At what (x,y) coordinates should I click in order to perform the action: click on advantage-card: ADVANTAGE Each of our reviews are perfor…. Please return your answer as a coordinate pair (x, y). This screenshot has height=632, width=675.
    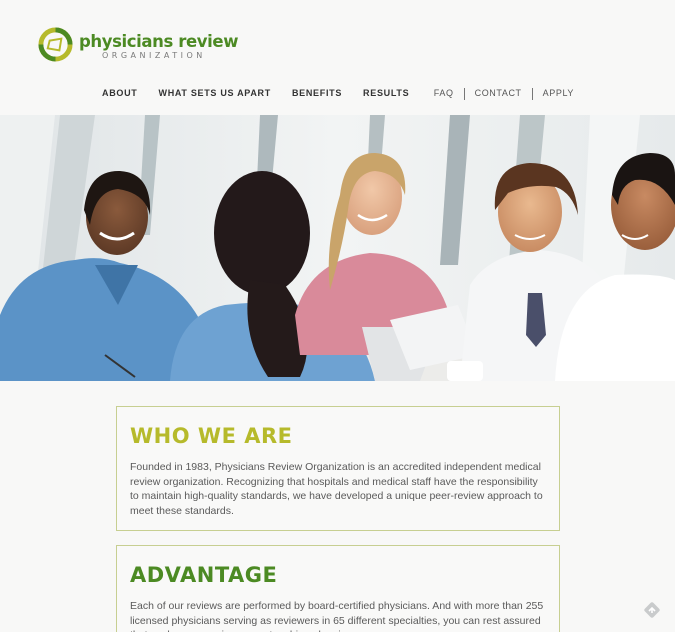
    Looking at the image, I should click on (338, 588).